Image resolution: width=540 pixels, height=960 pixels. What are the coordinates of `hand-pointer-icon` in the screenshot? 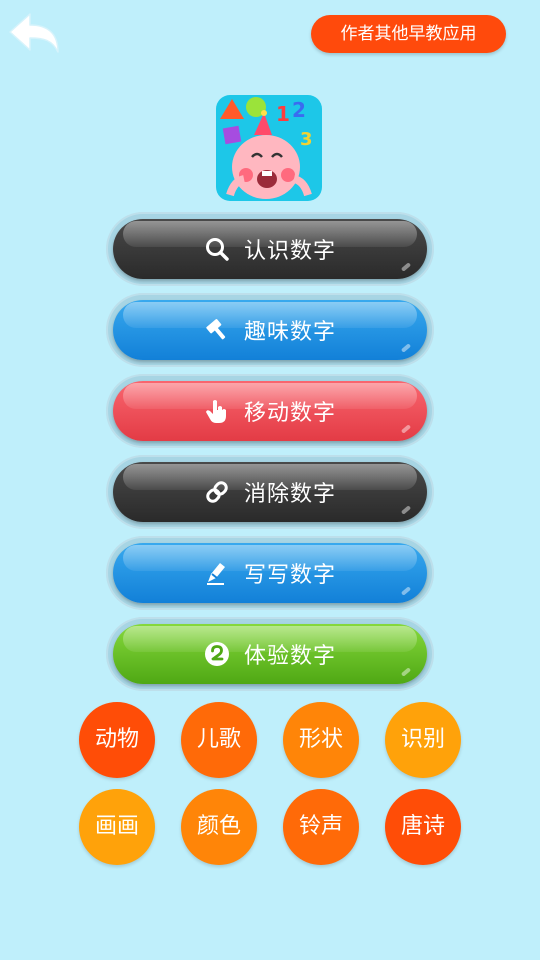 It's located at (217, 411).